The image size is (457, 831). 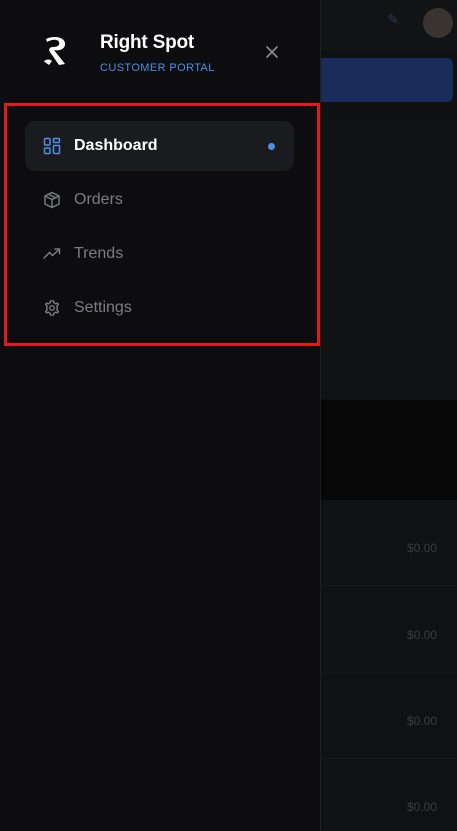 I want to click on background-band, so click(x=389, y=450).